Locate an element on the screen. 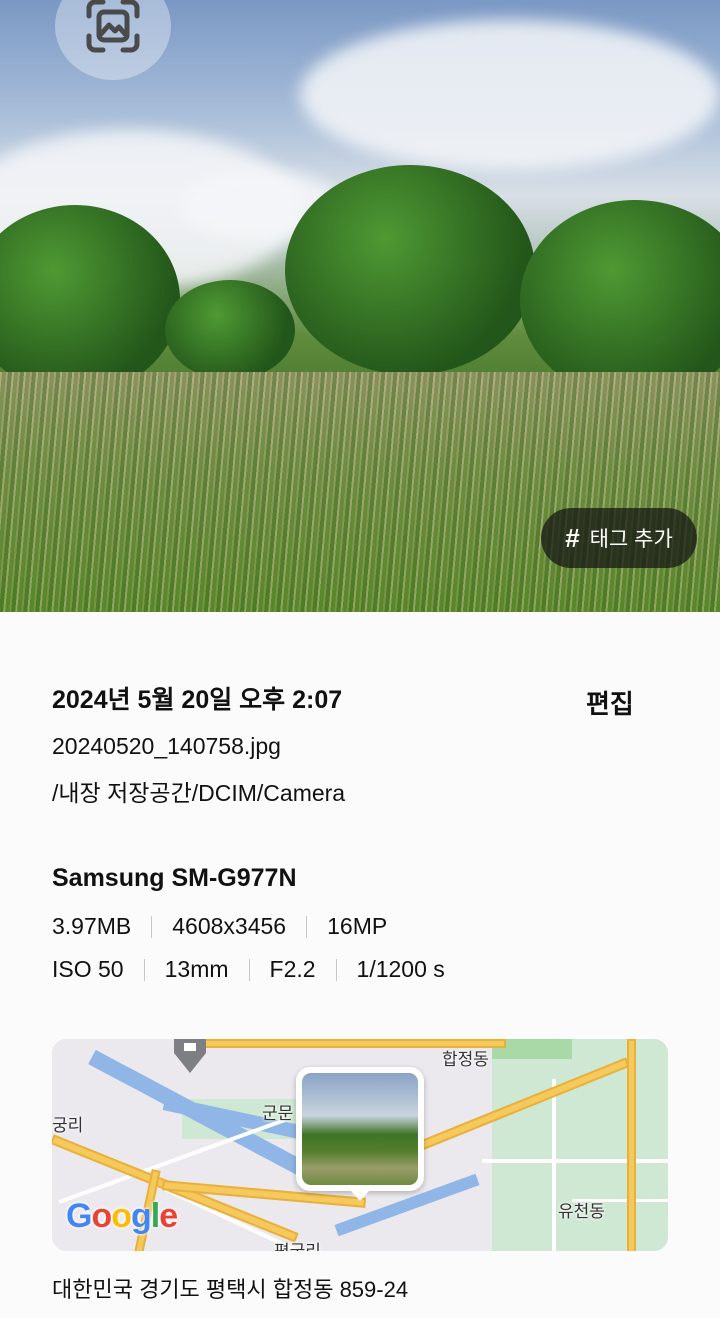 Image resolution: width=720 pixels, height=1318 pixels. map-label: 군문 is located at coordinates (278, 1113).